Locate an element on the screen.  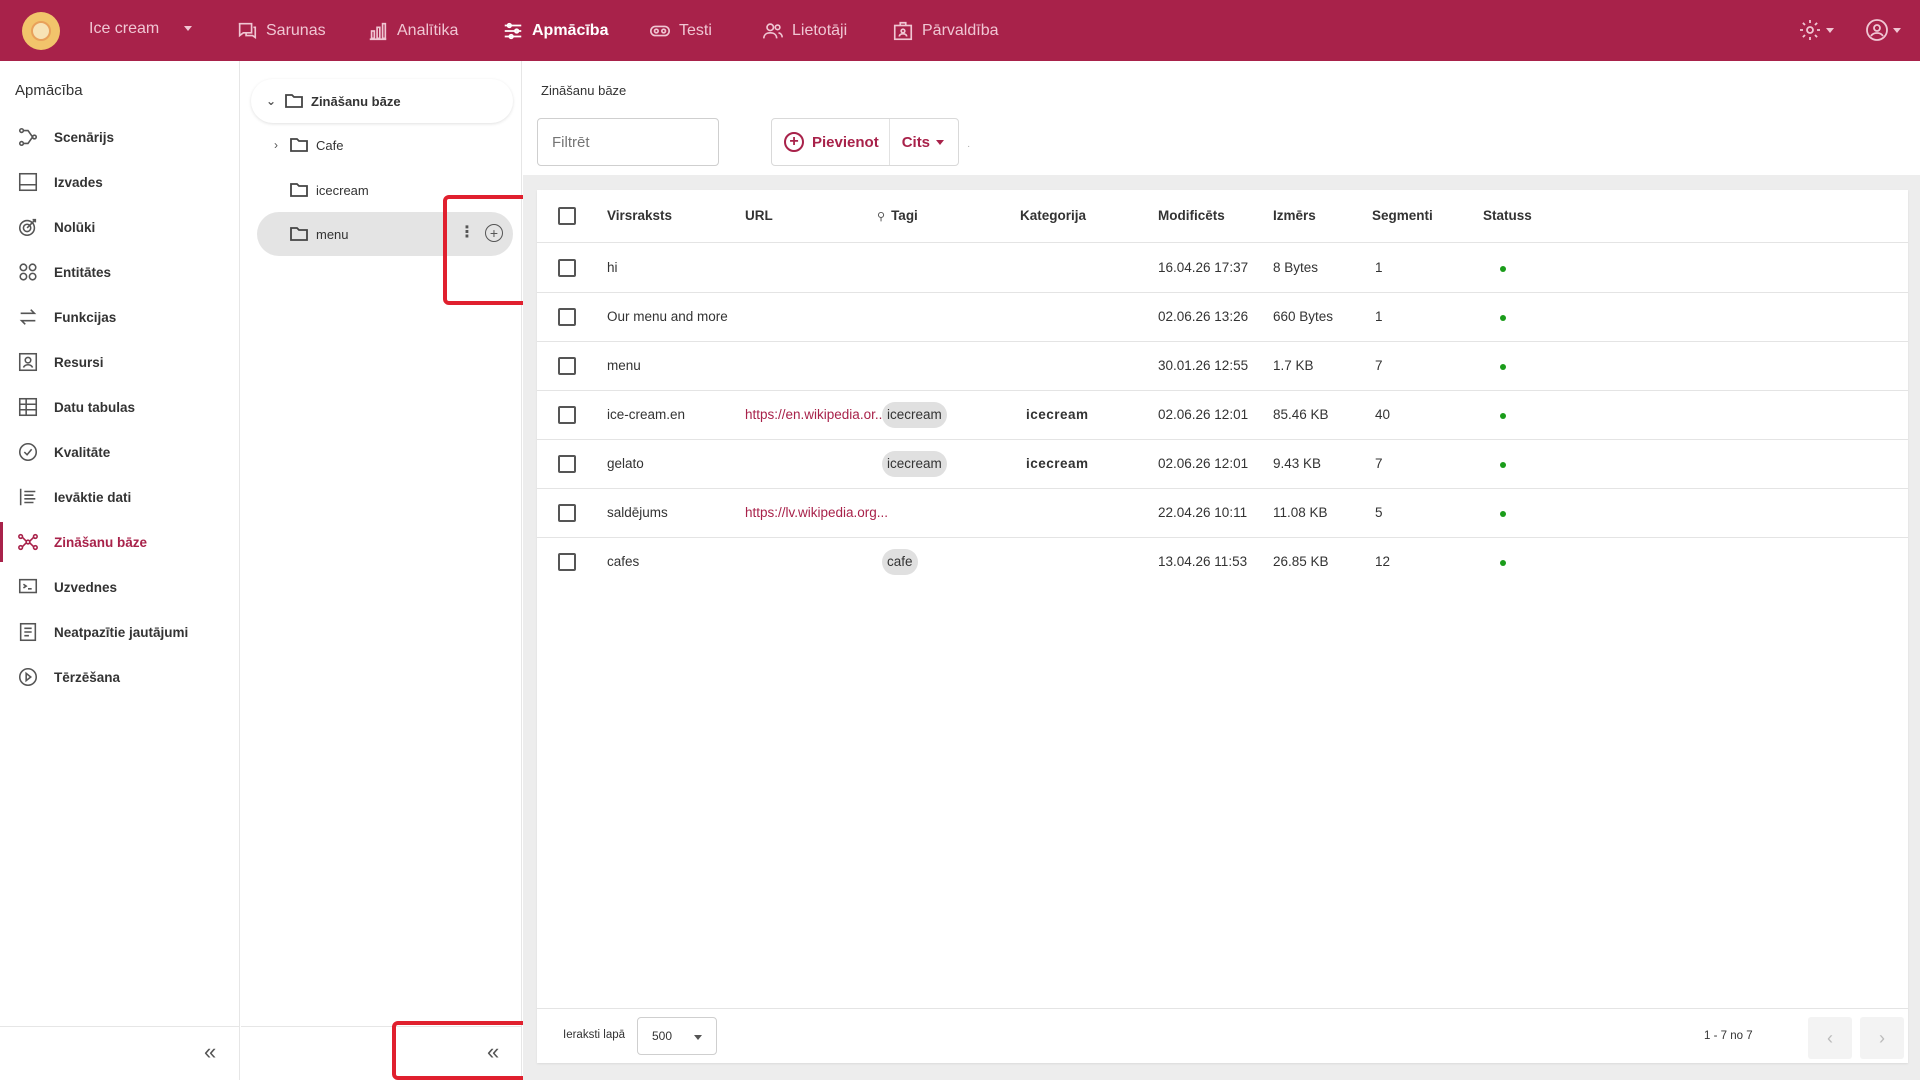
chevron-down-icon: ⌄ is located at coordinates (271, 101).